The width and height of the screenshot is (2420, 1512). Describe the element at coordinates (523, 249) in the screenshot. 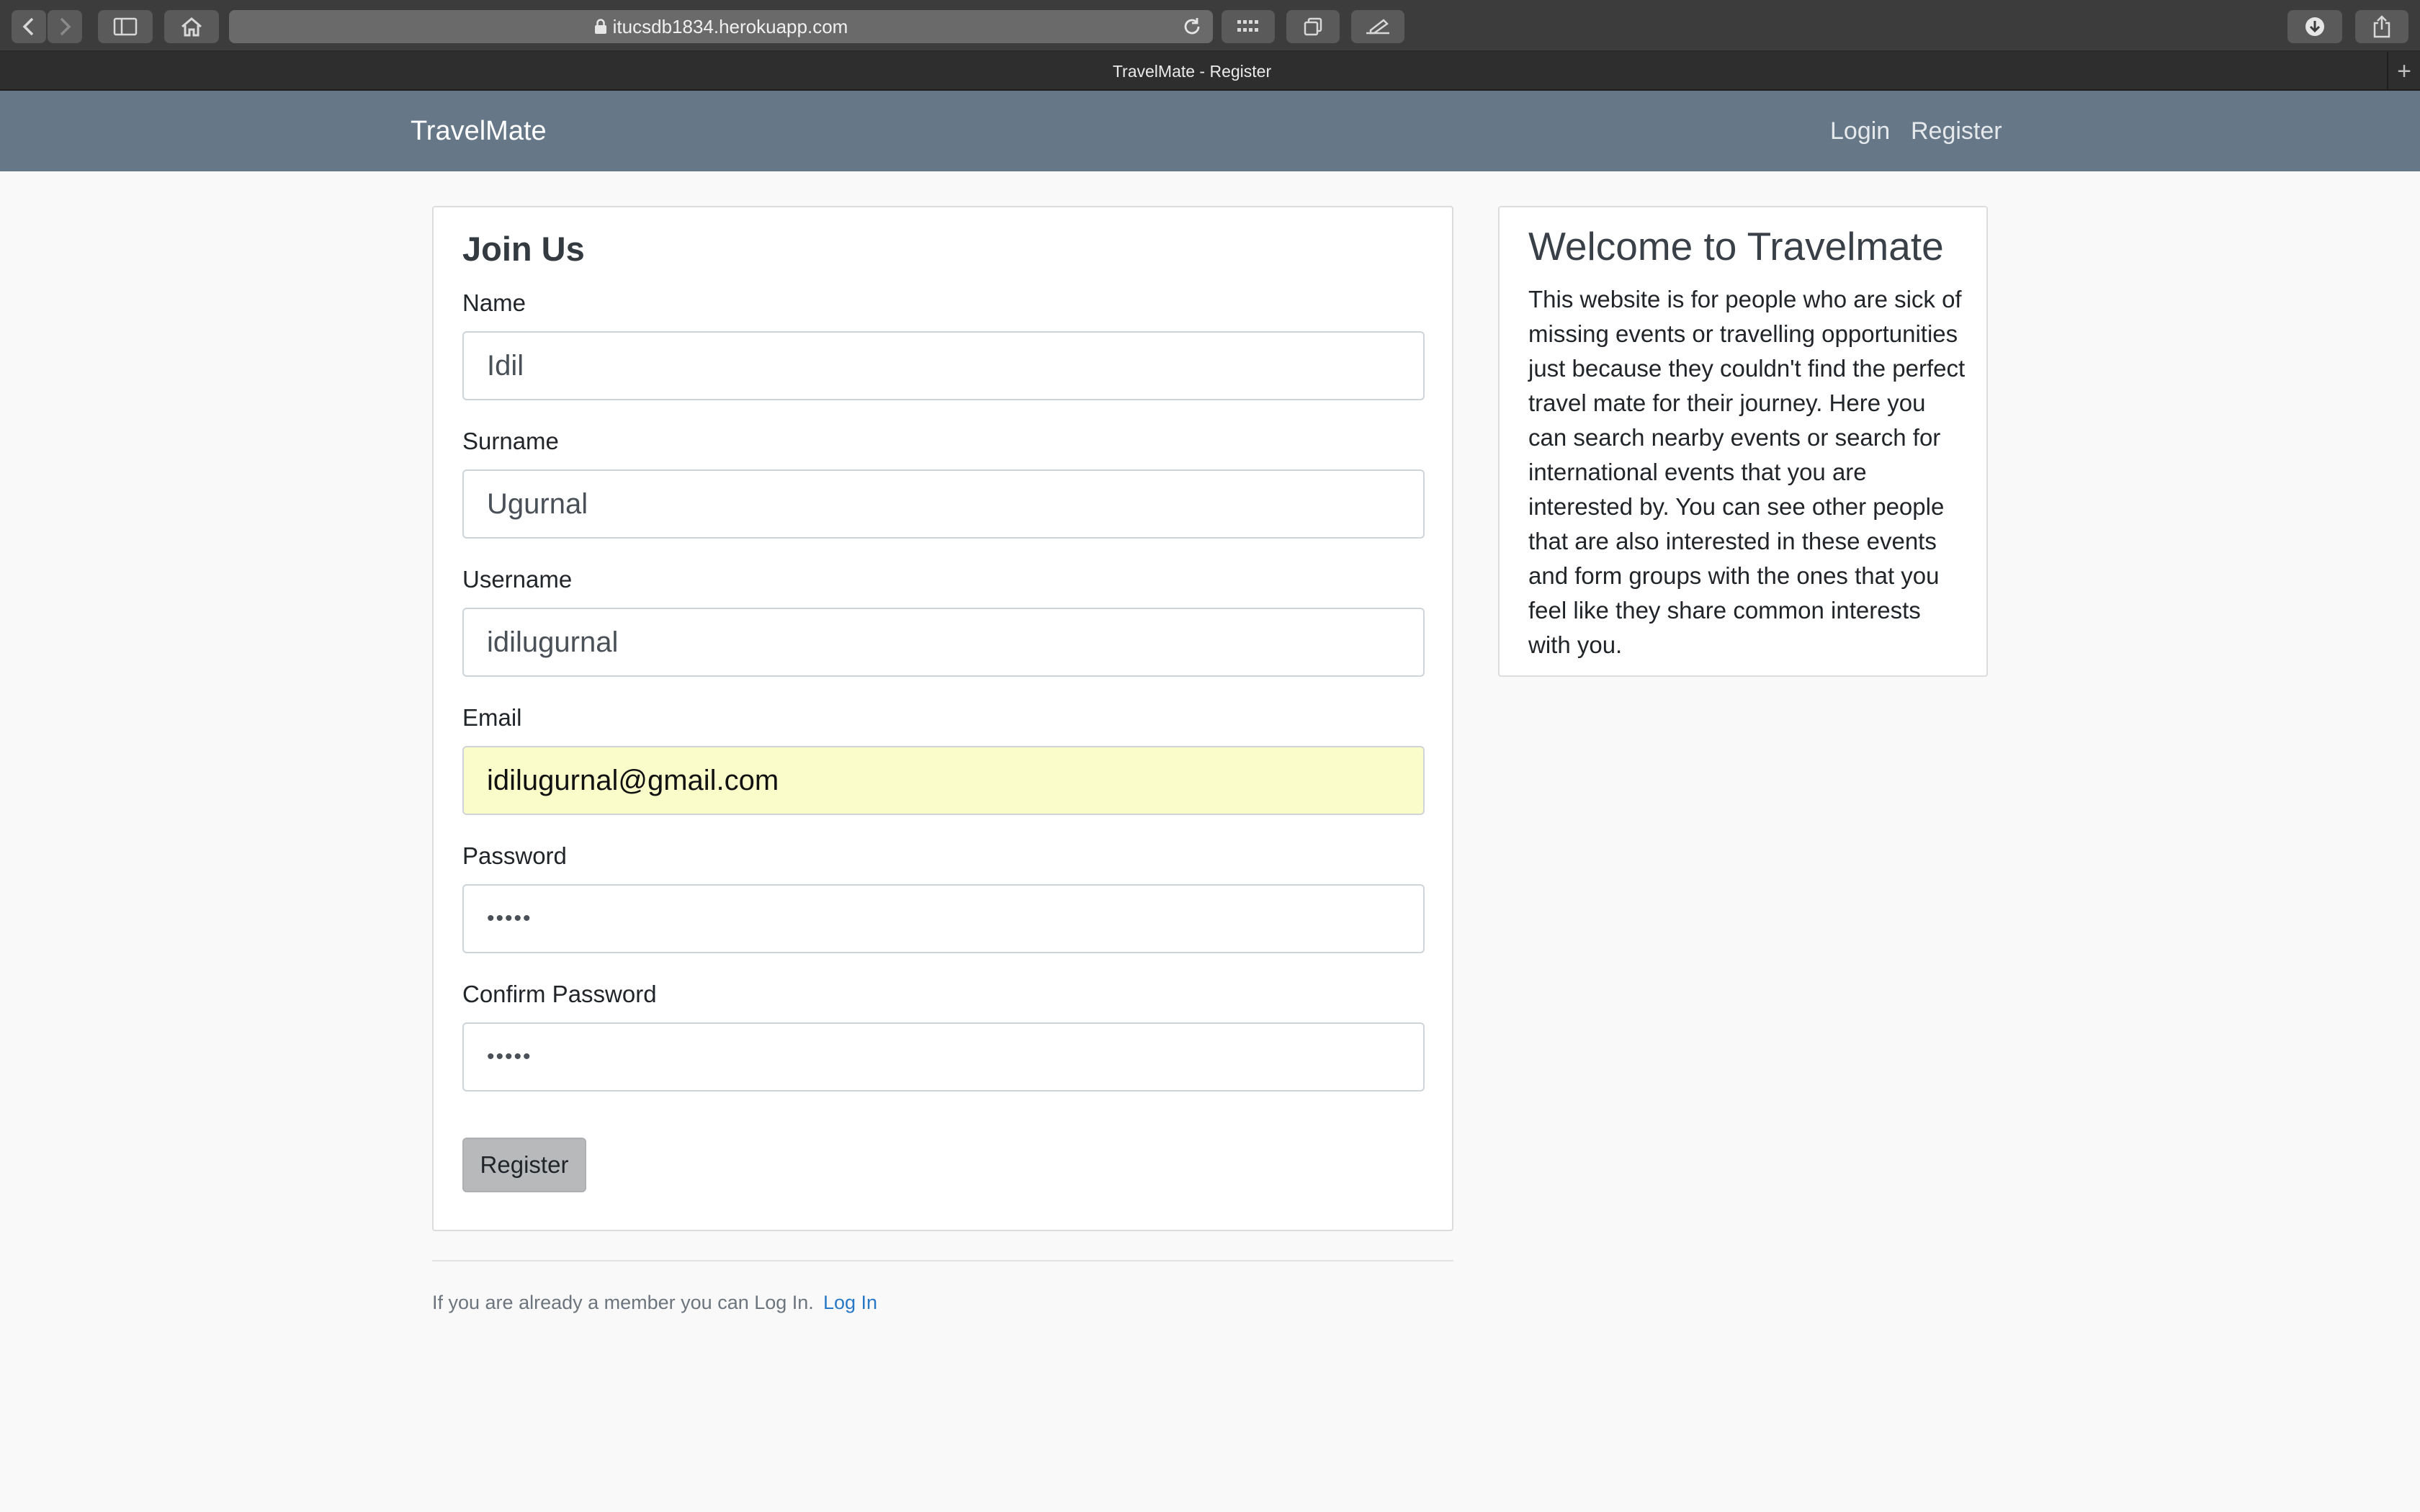

I see `form-title: Join Us` at that location.